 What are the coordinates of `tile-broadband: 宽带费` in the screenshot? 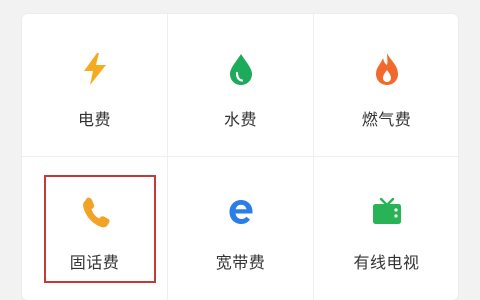 It's located at (240, 228).